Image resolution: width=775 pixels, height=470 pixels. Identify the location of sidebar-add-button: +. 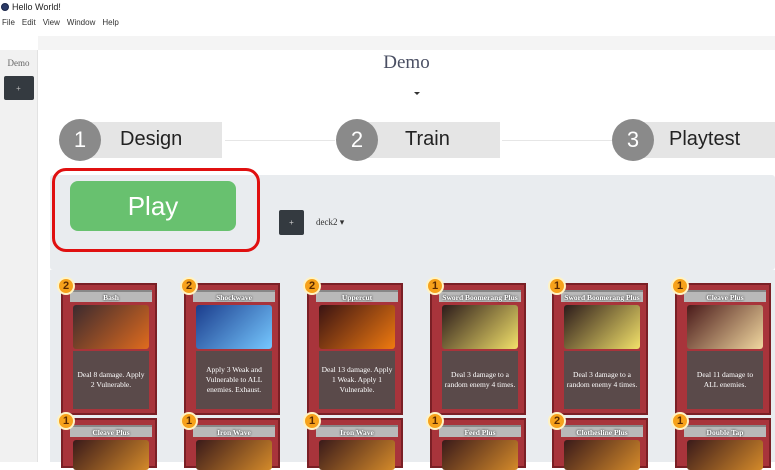
(18, 88).